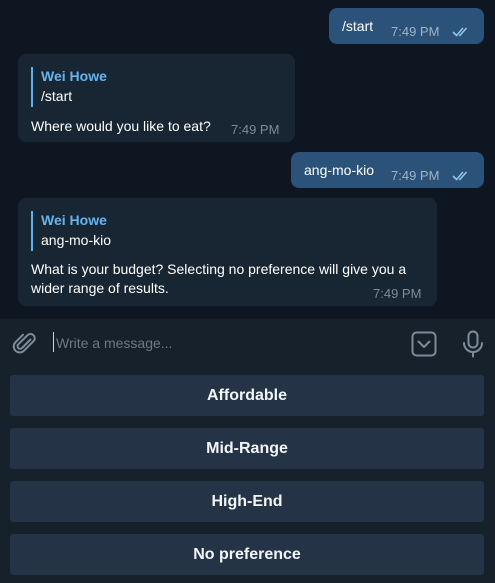 The height and width of the screenshot is (583, 495). I want to click on message-input, so click(221, 343).